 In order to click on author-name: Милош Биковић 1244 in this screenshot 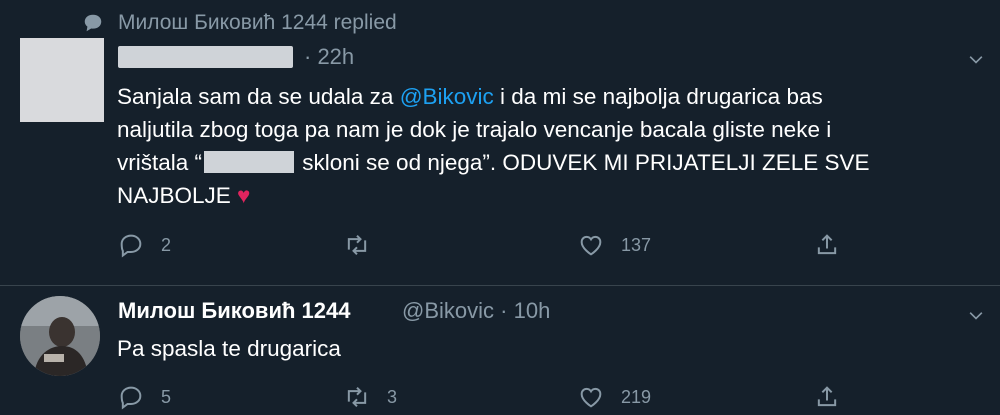, I will do `click(234, 311)`.